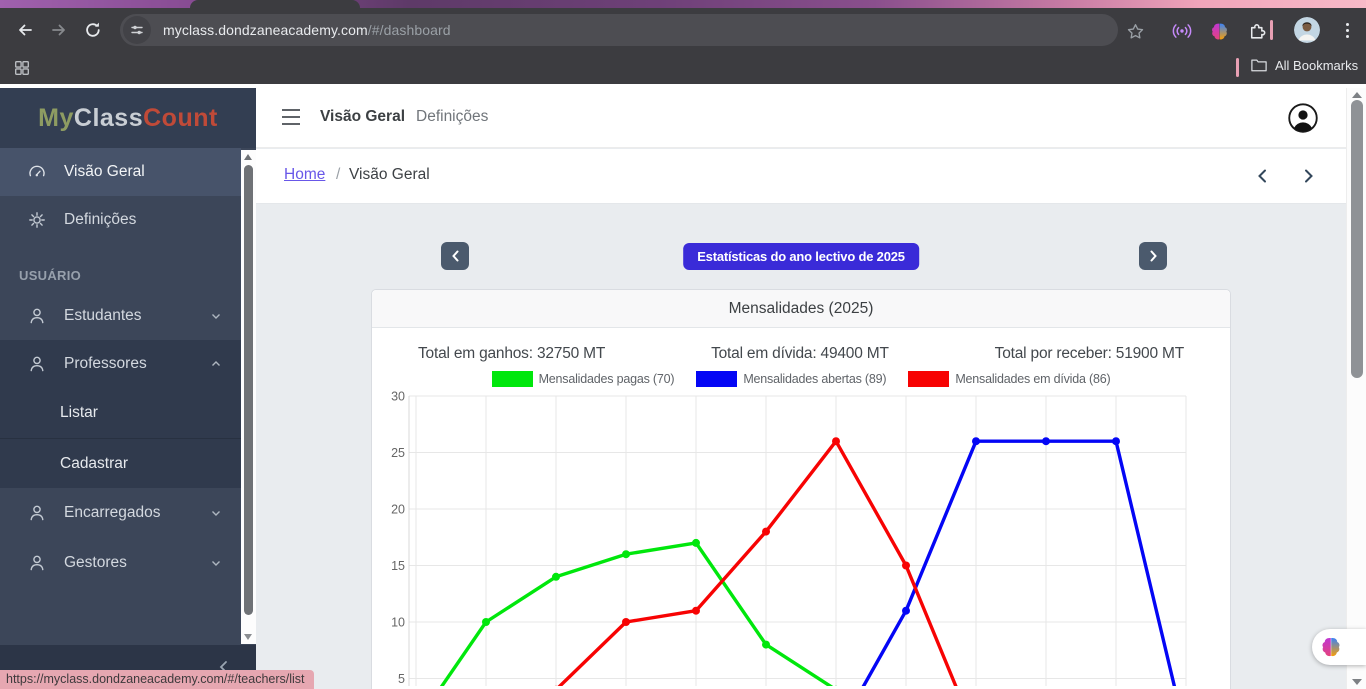 Image resolution: width=1366 pixels, height=689 pixels. What do you see at coordinates (59, 30) in the screenshot?
I see `forward-button` at bounding box center [59, 30].